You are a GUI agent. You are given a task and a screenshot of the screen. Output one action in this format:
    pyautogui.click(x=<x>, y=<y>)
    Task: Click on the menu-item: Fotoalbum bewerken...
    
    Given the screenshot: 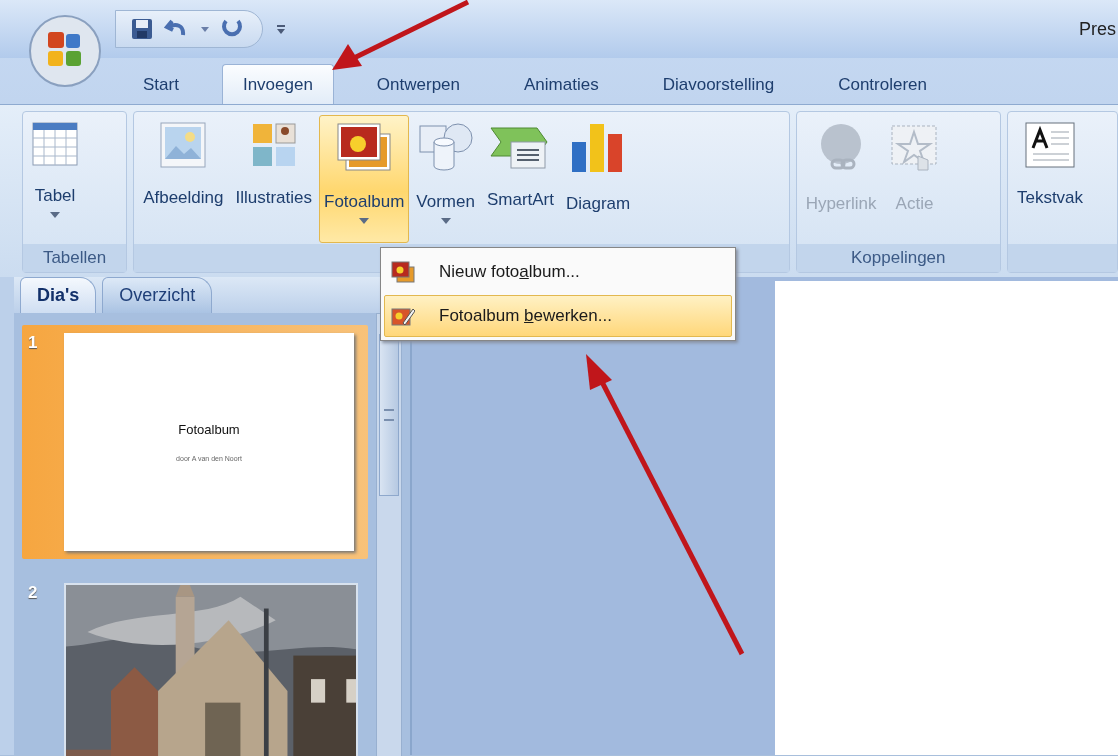 What is the action you would take?
    pyautogui.click(x=558, y=316)
    